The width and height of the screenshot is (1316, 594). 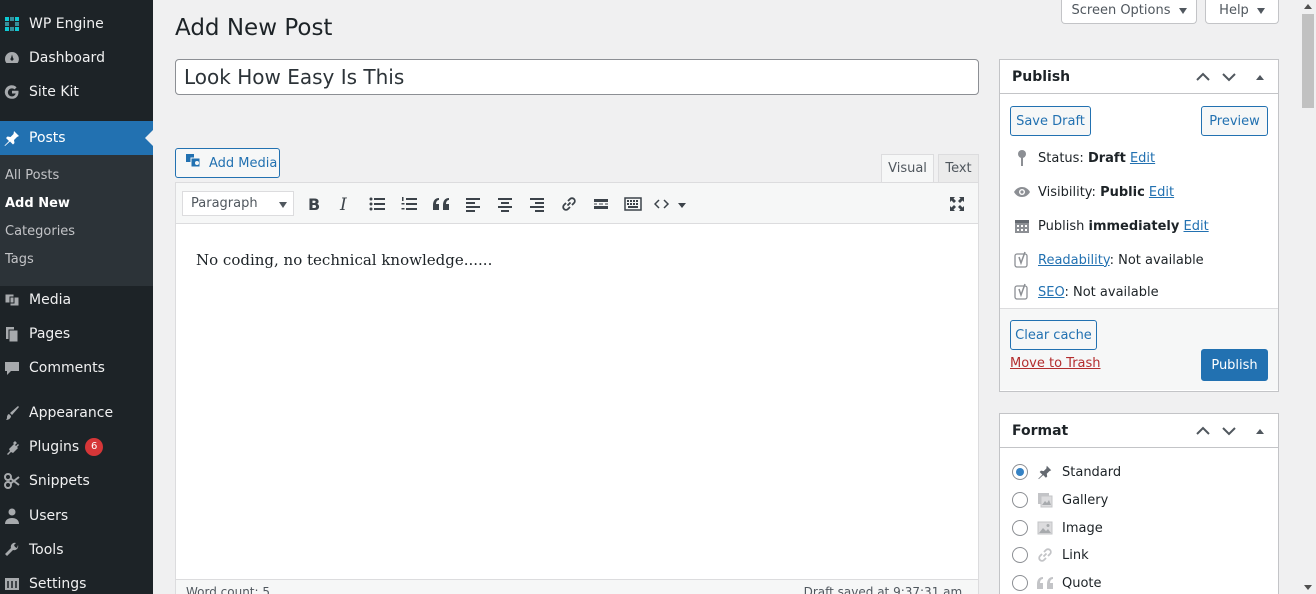 I want to click on chevron-up-icon, so click(x=1203, y=76).